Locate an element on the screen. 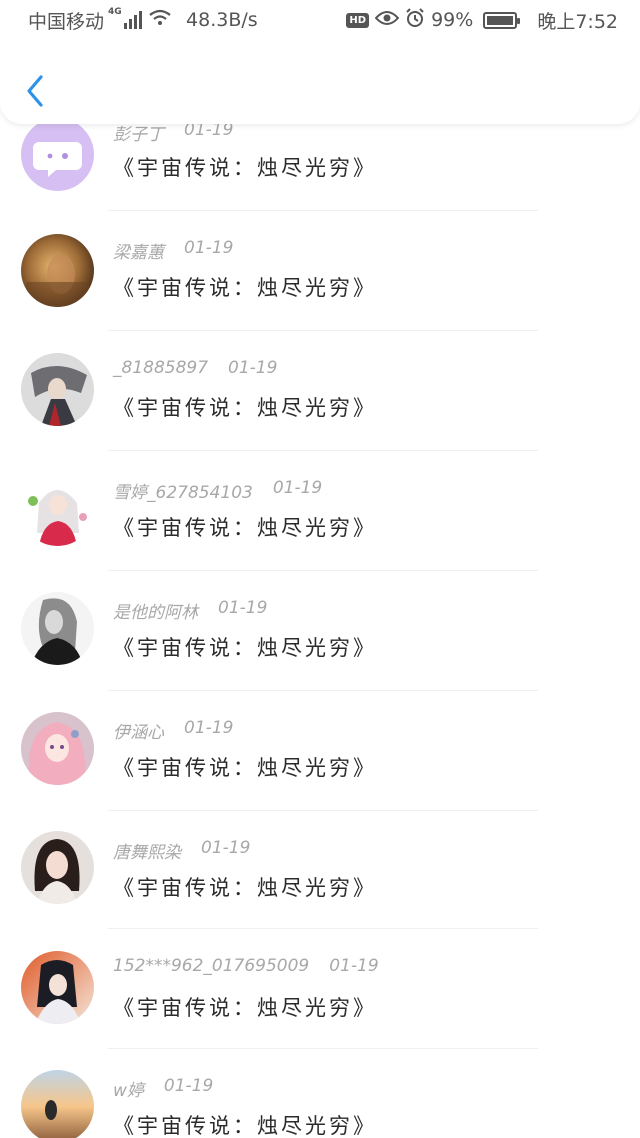 The height and width of the screenshot is (1138, 640). list-item: 是他的阿林 01-19 《宇宙传说：烛尽光穷》 is located at coordinates (320, 636).